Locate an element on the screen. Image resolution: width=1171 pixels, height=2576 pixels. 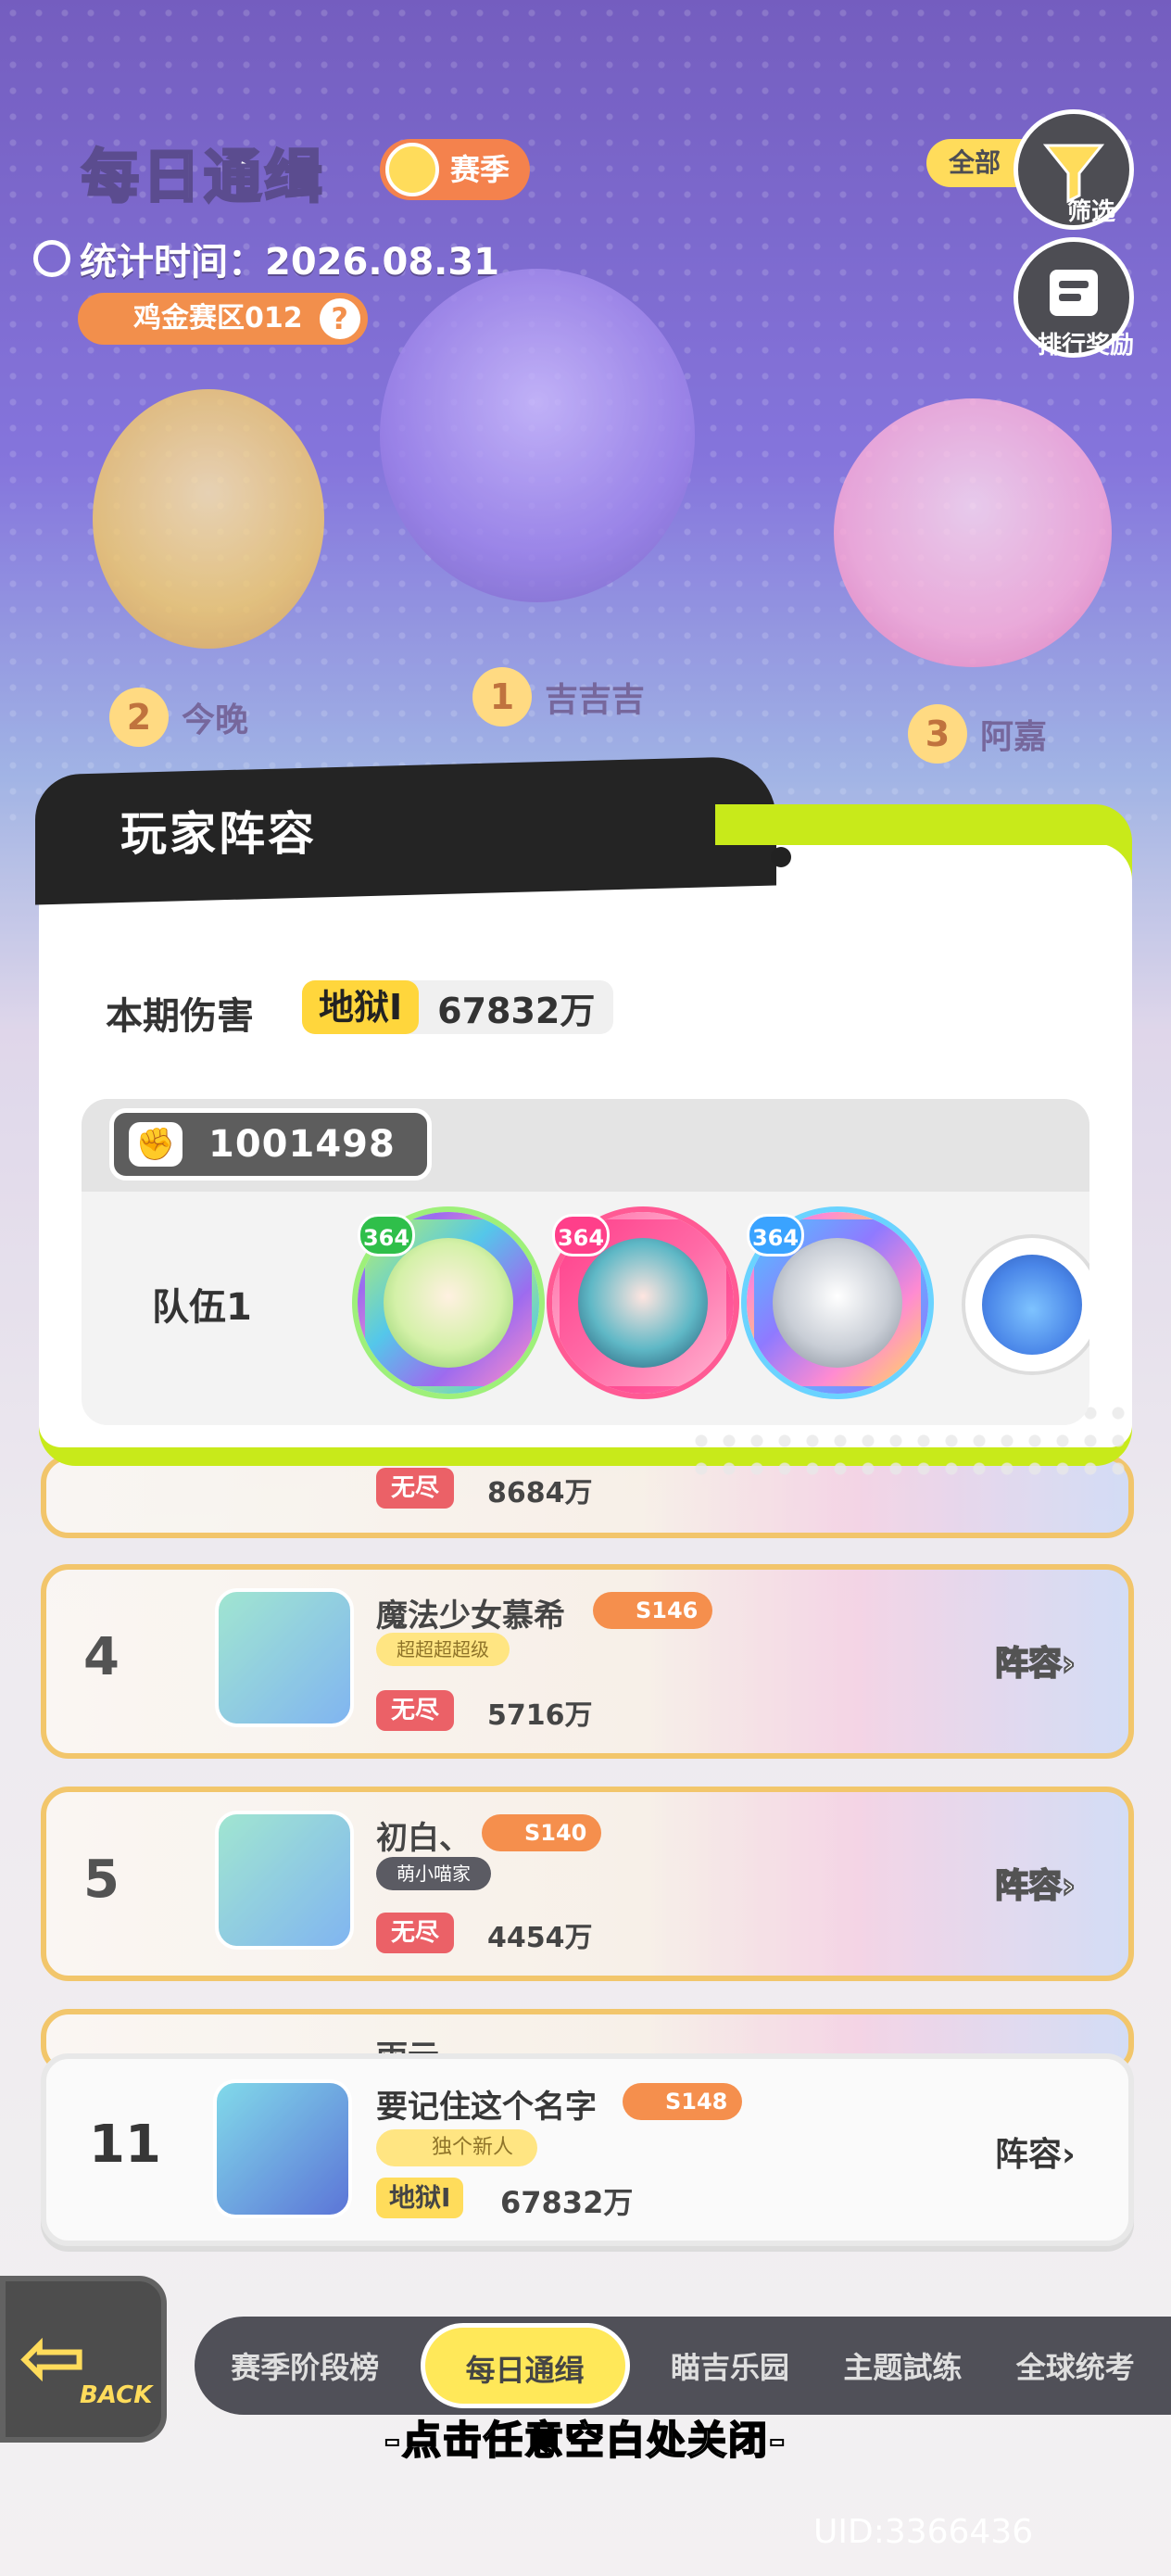
power-pill: ✊ 1001498 is located at coordinates (271, 1144).